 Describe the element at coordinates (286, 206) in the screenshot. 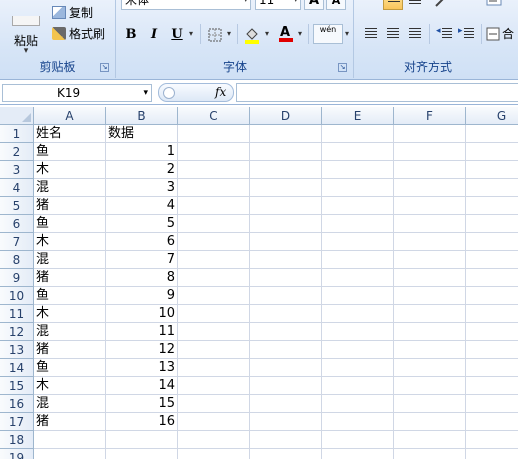

I see `cell-d5` at that location.